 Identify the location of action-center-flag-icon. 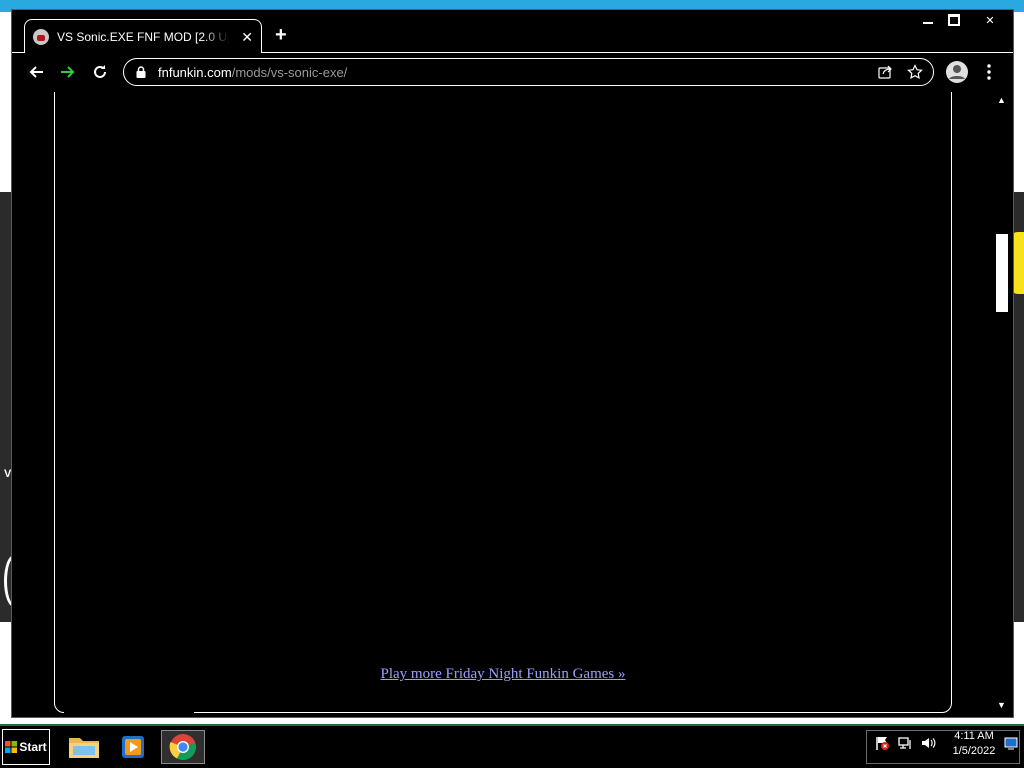
(882, 743).